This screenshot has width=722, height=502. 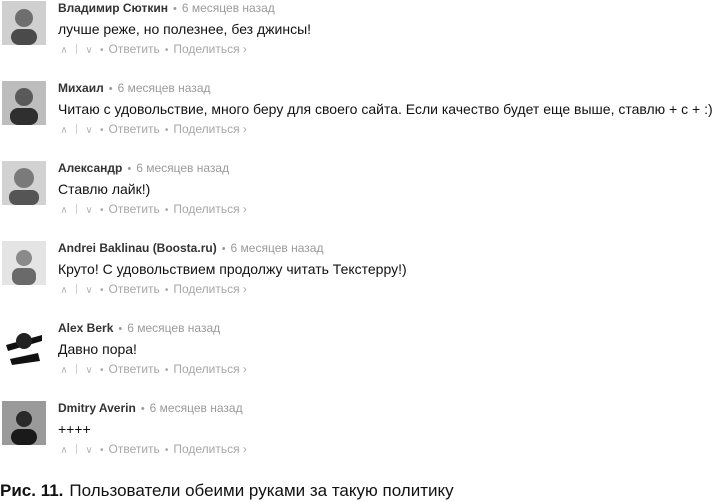 I want to click on comment-author: Владимир Сюткин, so click(x=113, y=8).